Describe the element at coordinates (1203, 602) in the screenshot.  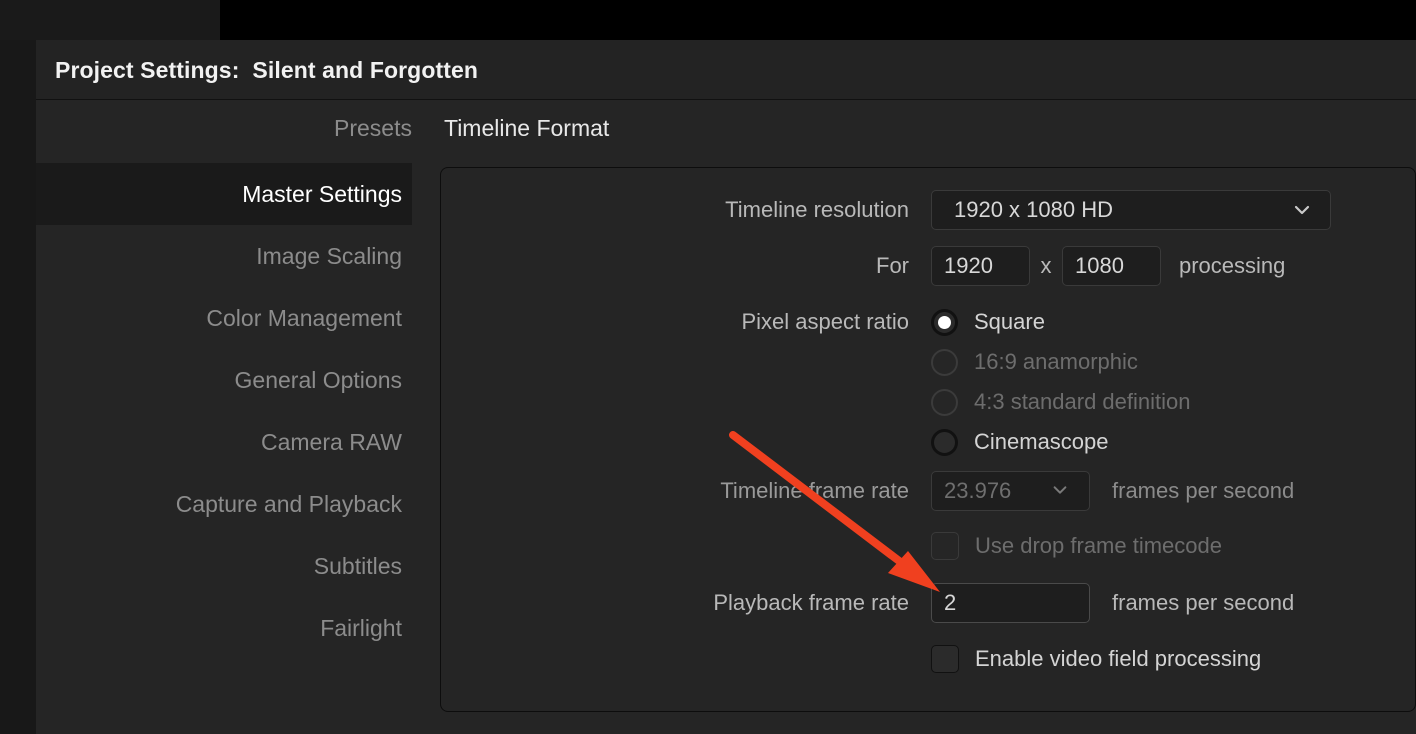
I see `playback-frame-rate-units: frames per second` at that location.